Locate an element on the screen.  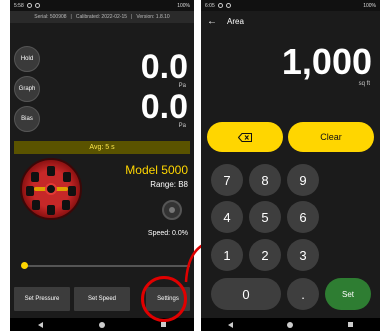
status-time: 6:05 is located at coordinates (210, 5).